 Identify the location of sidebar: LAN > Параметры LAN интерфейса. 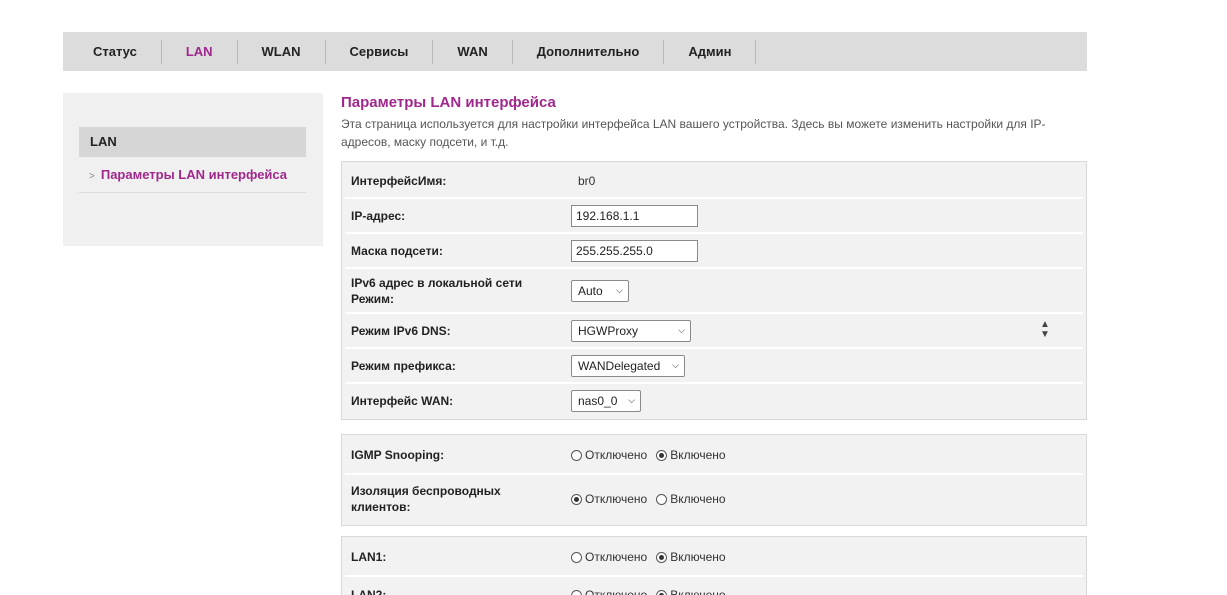
(193, 169).